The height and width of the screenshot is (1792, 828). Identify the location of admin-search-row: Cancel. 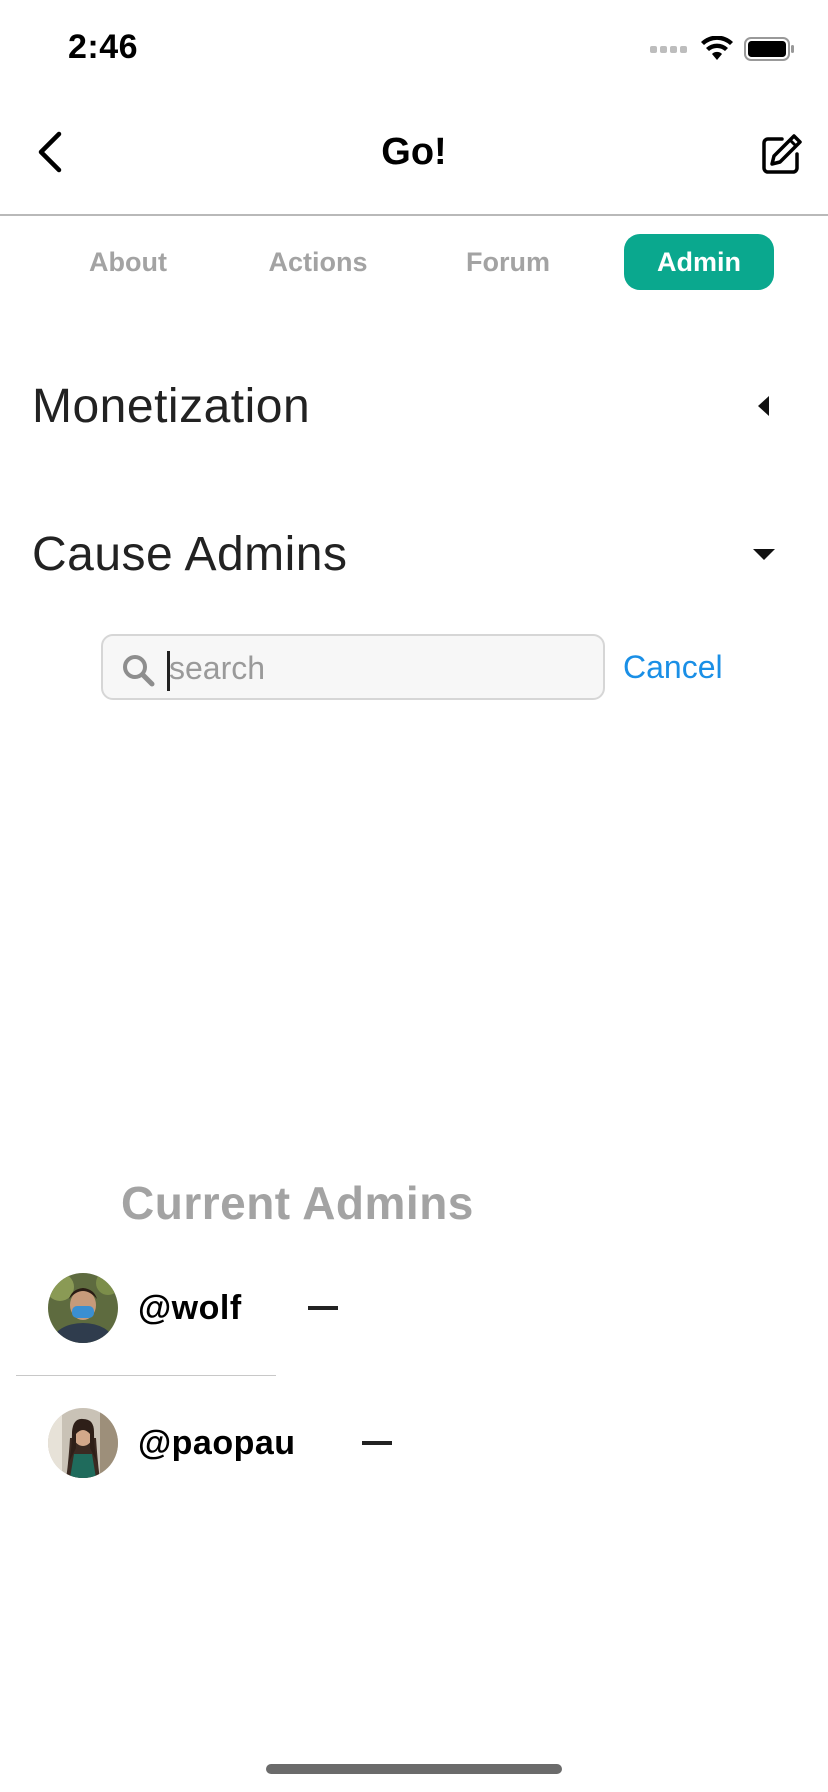
(421, 669).